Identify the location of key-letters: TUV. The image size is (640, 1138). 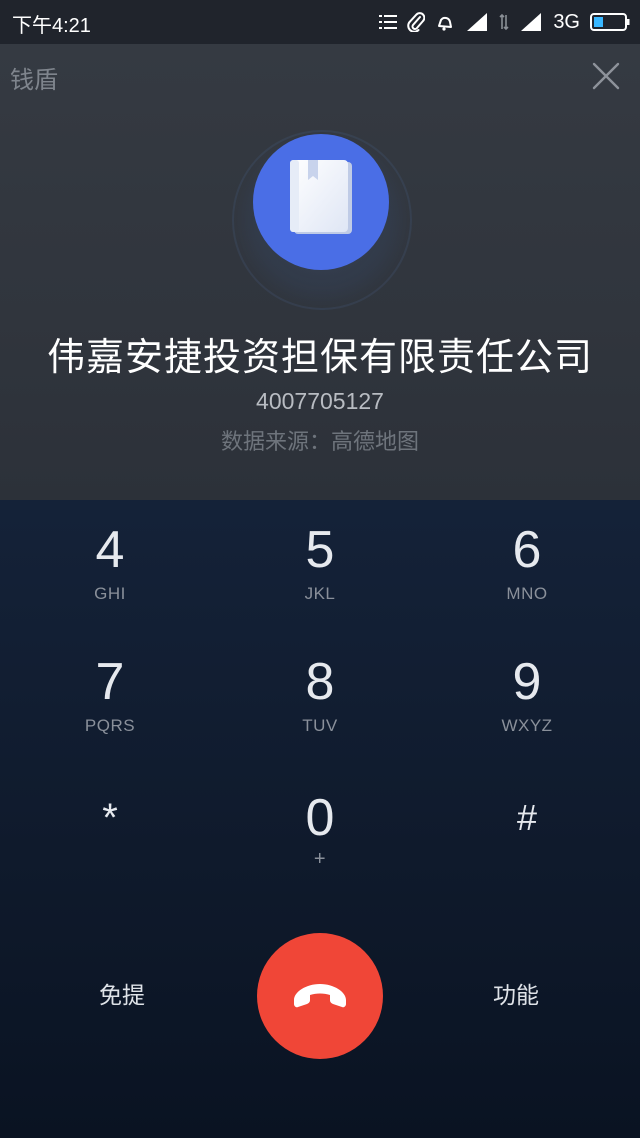
(320, 725).